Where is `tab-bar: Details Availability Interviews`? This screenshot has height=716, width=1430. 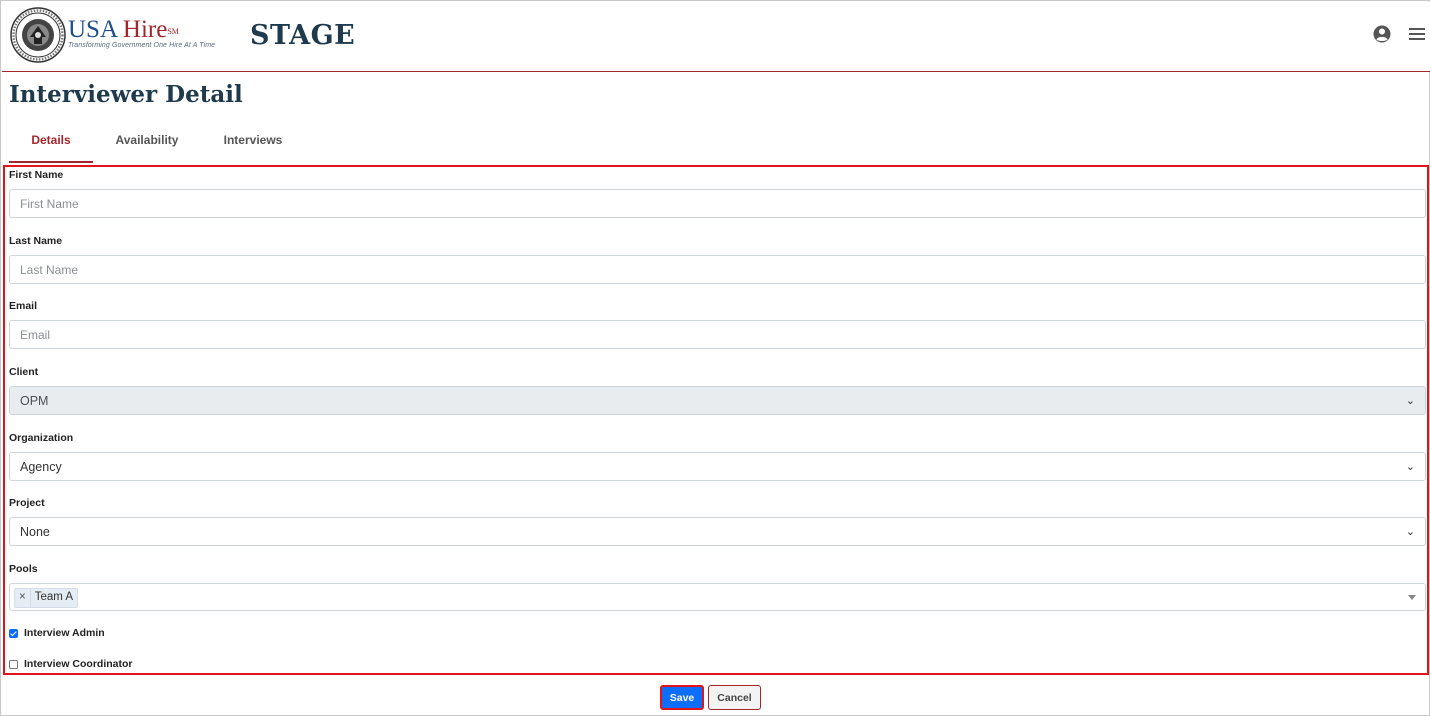
tab-bar: Details Availability Interviews is located at coordinates (719, 143).